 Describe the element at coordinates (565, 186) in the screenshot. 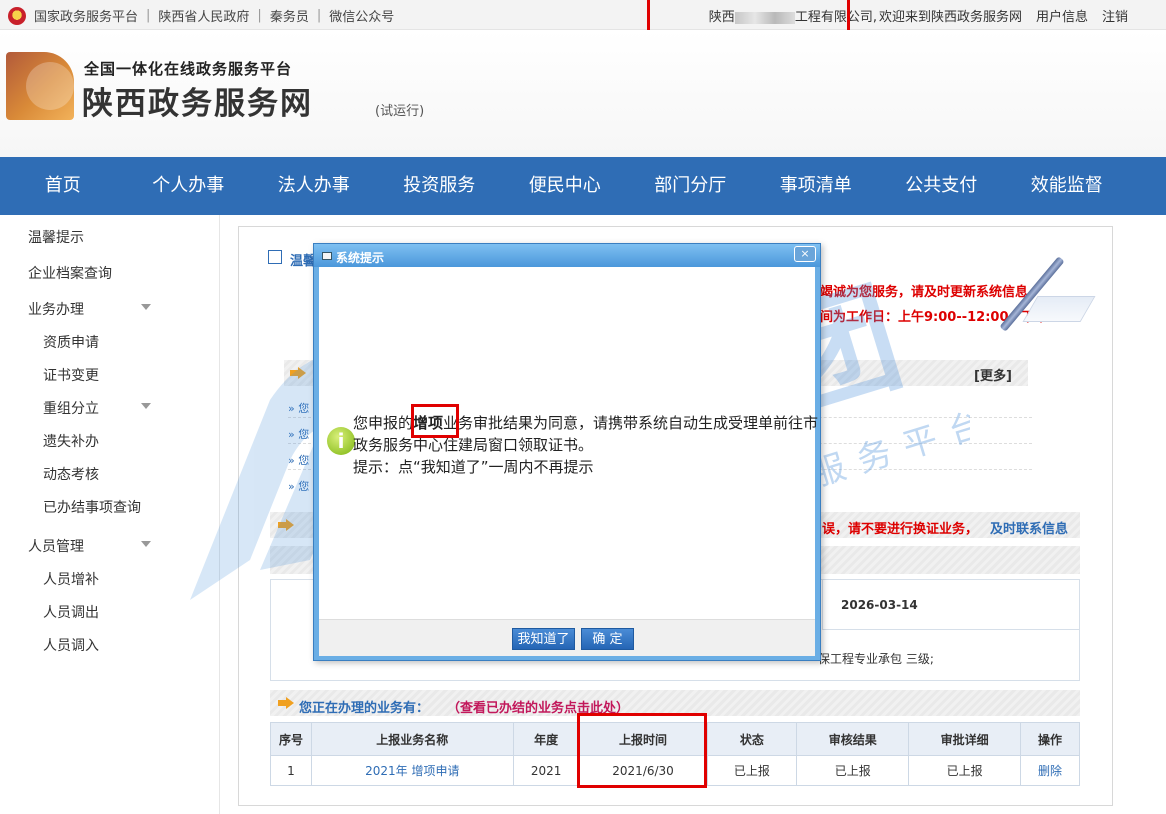

I see `nav-convenience: 便民中心` at that location.